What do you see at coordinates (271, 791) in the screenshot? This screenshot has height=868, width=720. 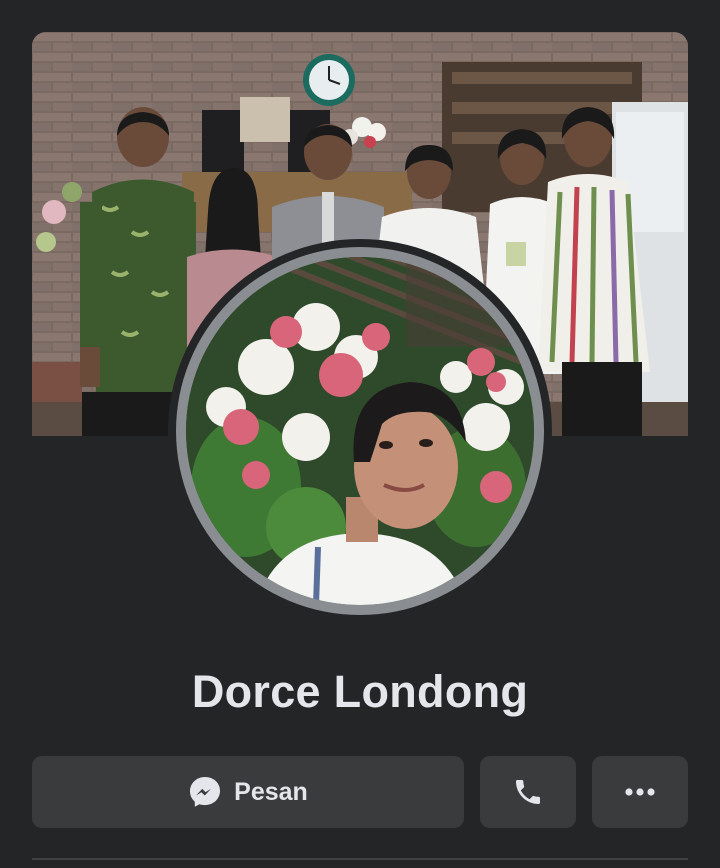 I see `message-button-label: Pesan` at bounding box center [271, 791].